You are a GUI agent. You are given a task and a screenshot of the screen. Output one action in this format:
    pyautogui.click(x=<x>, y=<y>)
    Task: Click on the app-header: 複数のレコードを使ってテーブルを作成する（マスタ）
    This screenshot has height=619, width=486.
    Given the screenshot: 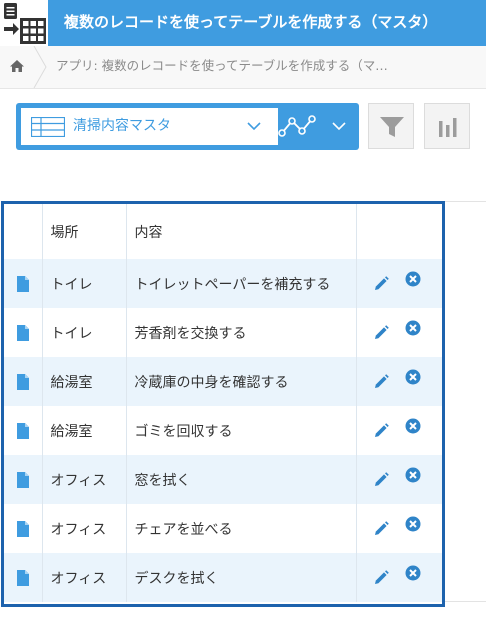 What is the action you would take?
    pyautogui.click(x=243, y=23)
    